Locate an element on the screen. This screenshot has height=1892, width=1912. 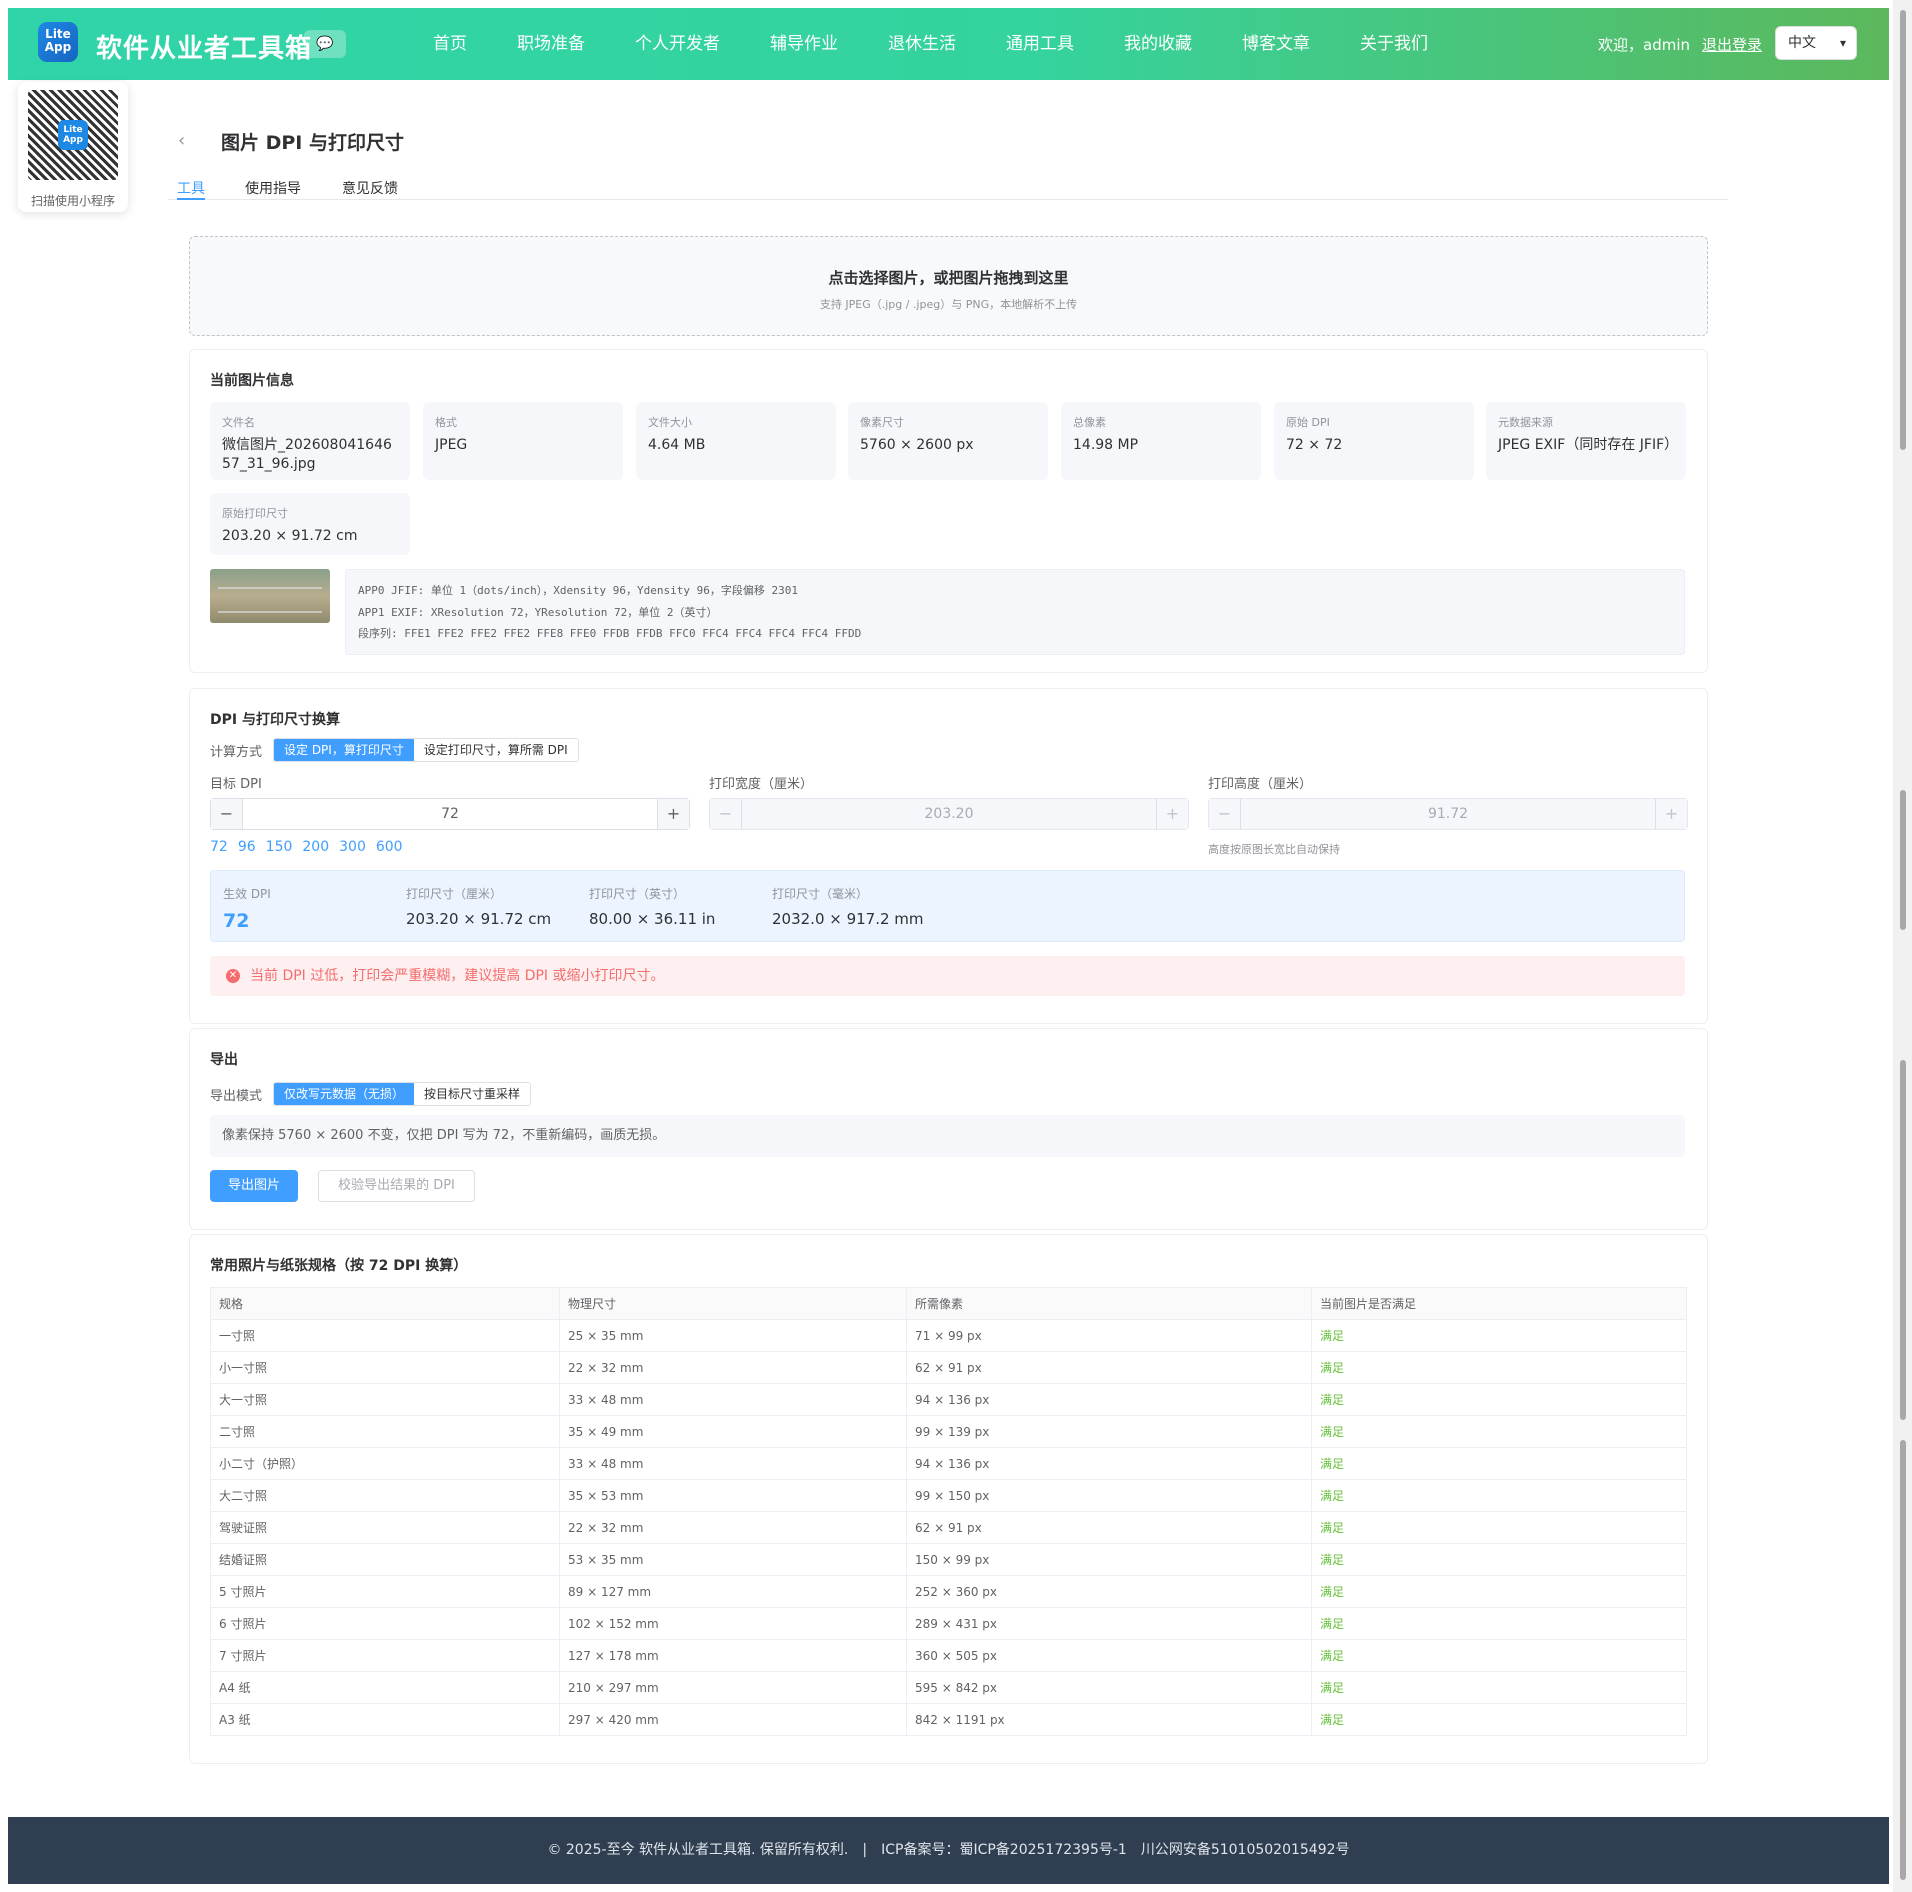
target-dpi-input: 72 is located at coordinates (450, 814).